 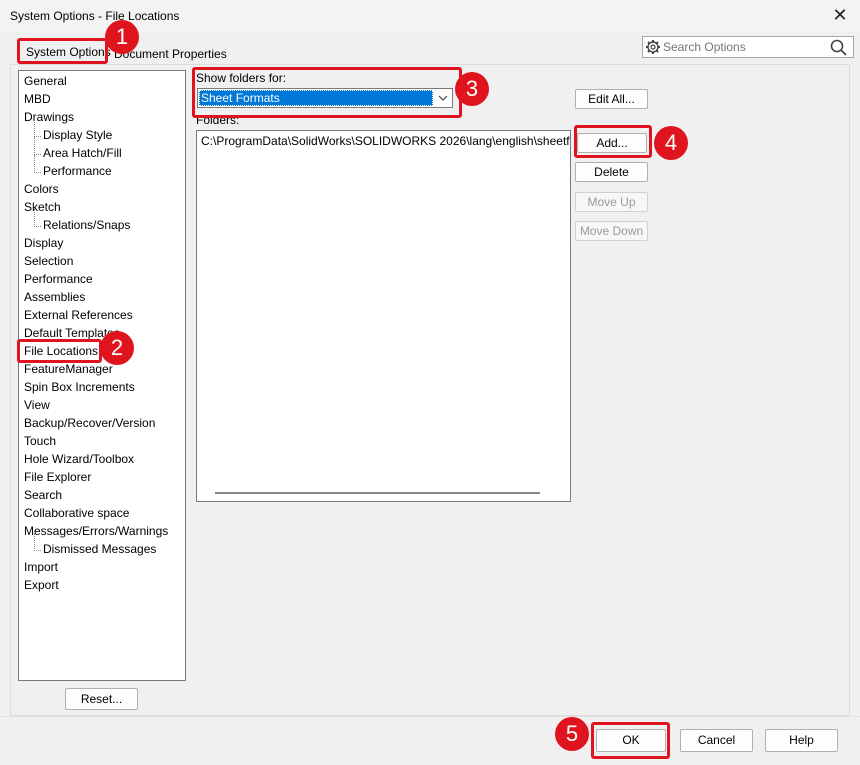 I want to click on tree-item: Colors, so click(x=41, y=189).